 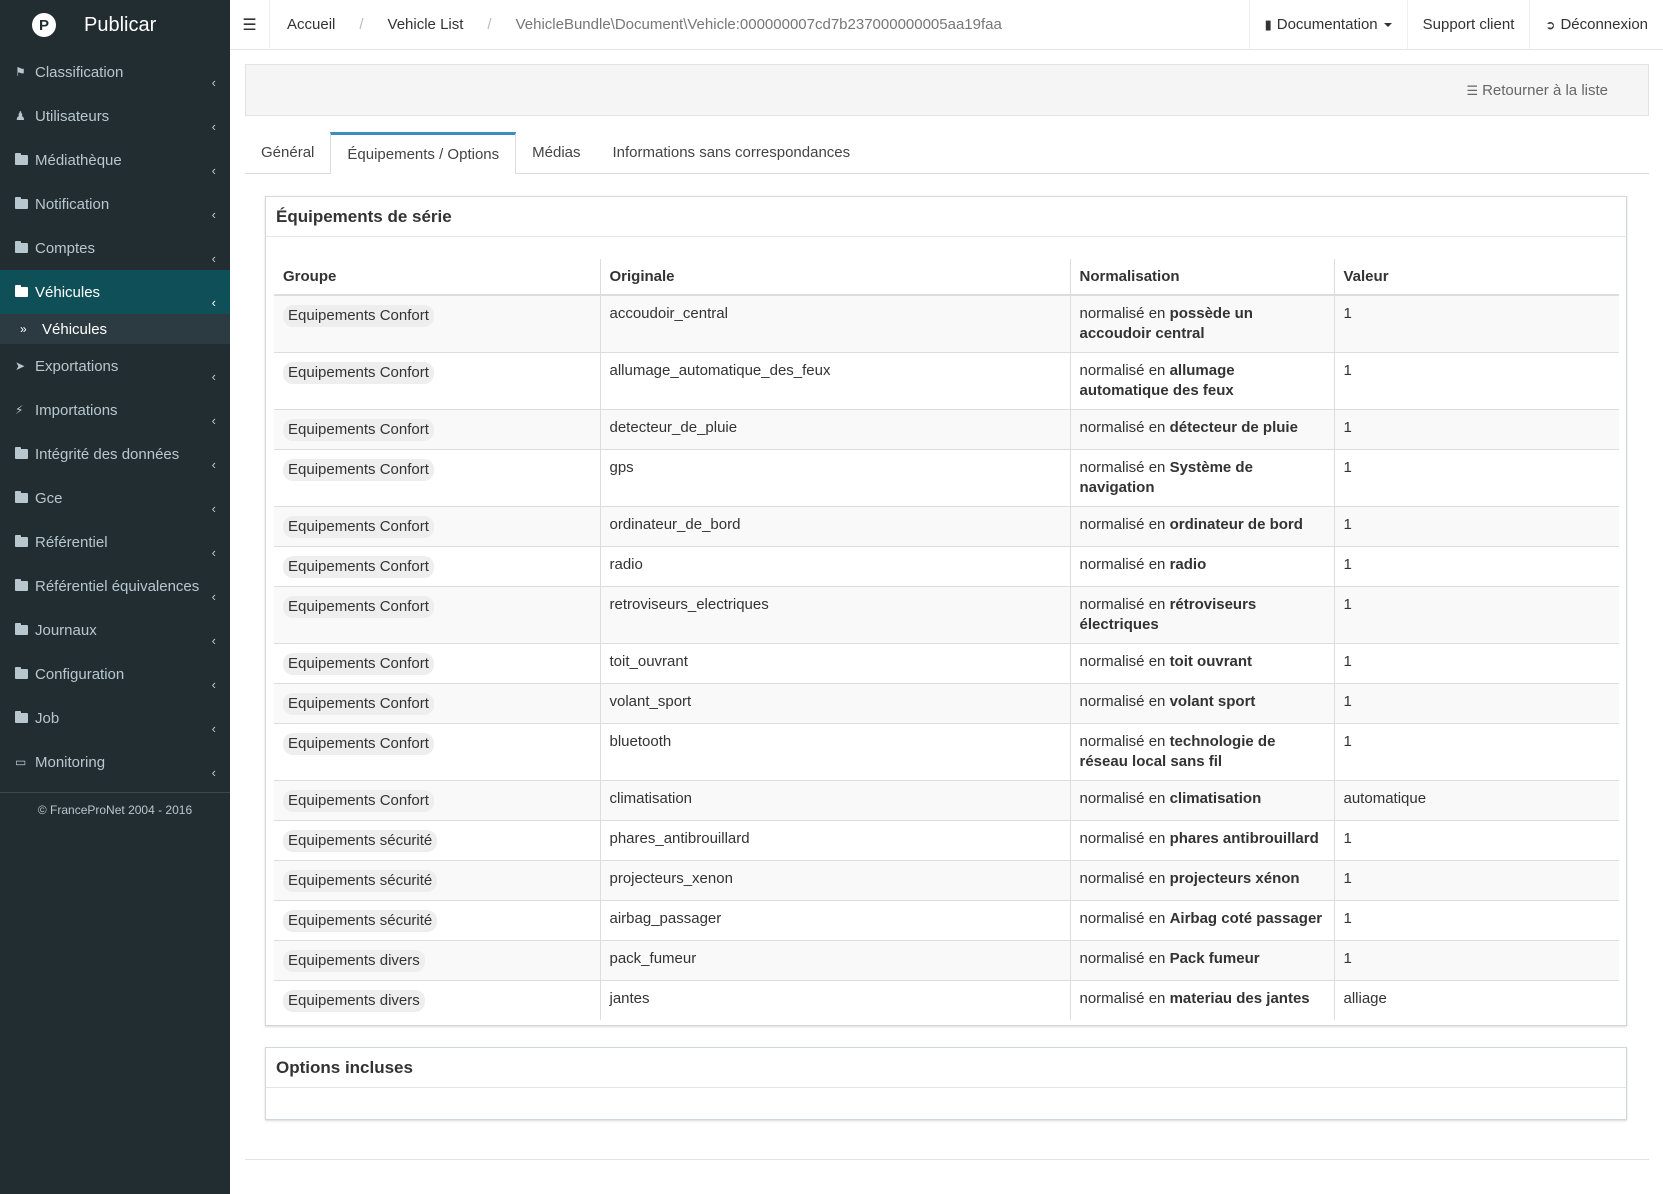 I want to click on cell-originale: bluetooth, so click(x=834, y=752).